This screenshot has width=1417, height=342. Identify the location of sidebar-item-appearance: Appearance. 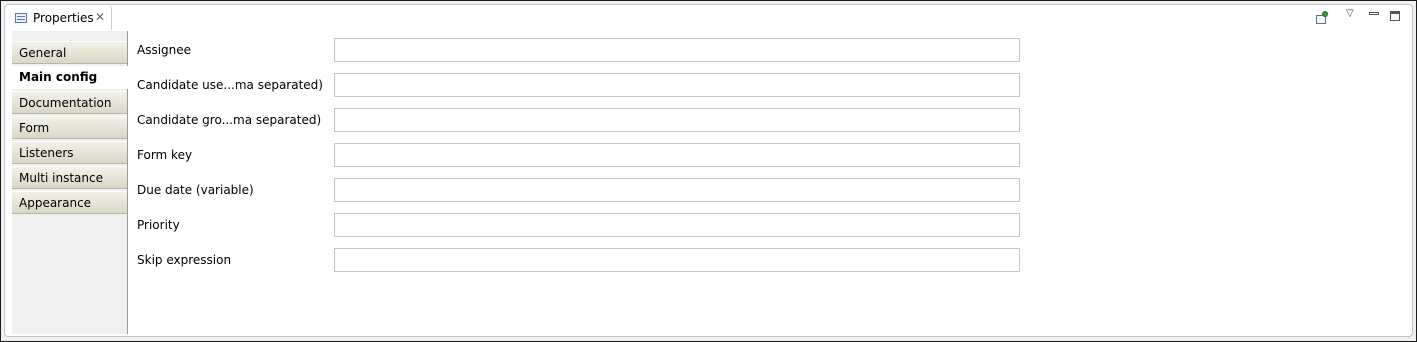
(69, 202).